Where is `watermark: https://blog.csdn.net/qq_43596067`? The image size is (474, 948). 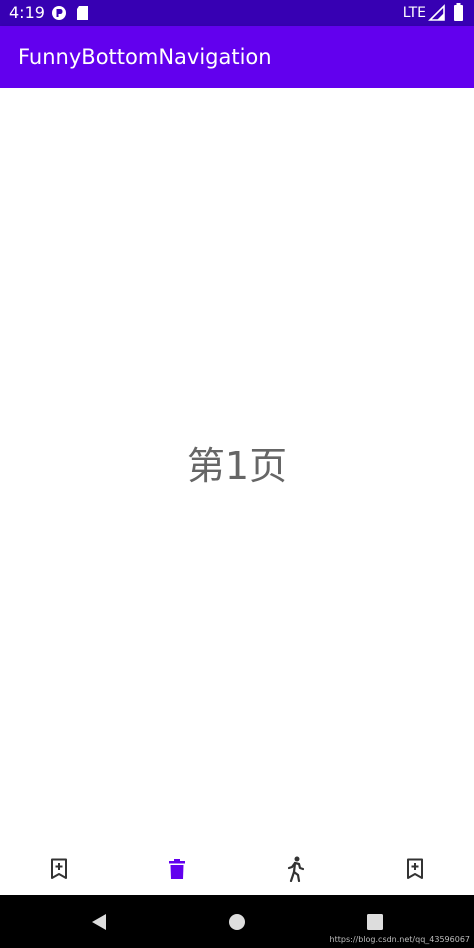 watermark: https://blog.csdn.net/qq_43596067 is located at coordinates (399, 939).